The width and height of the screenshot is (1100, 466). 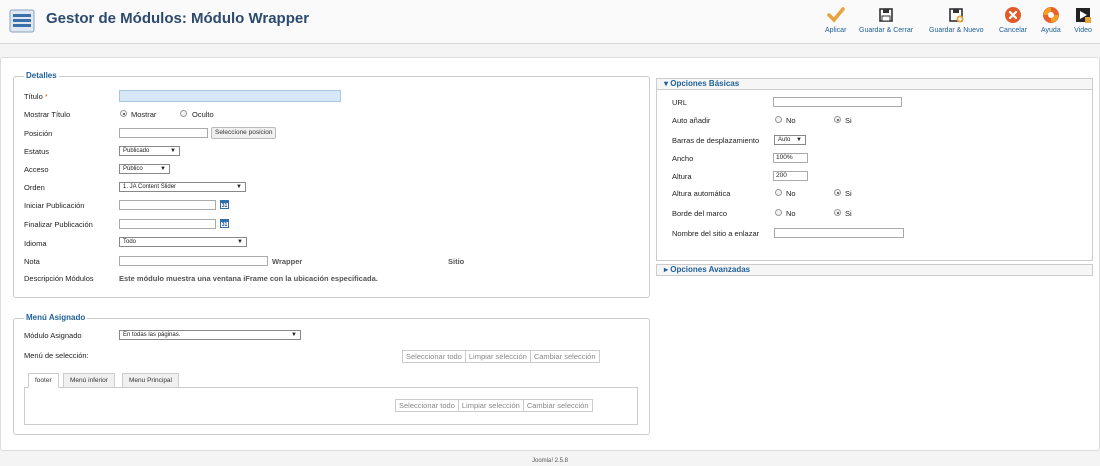 I want to click on show-title-radio-show, so click(x=123, y=113).